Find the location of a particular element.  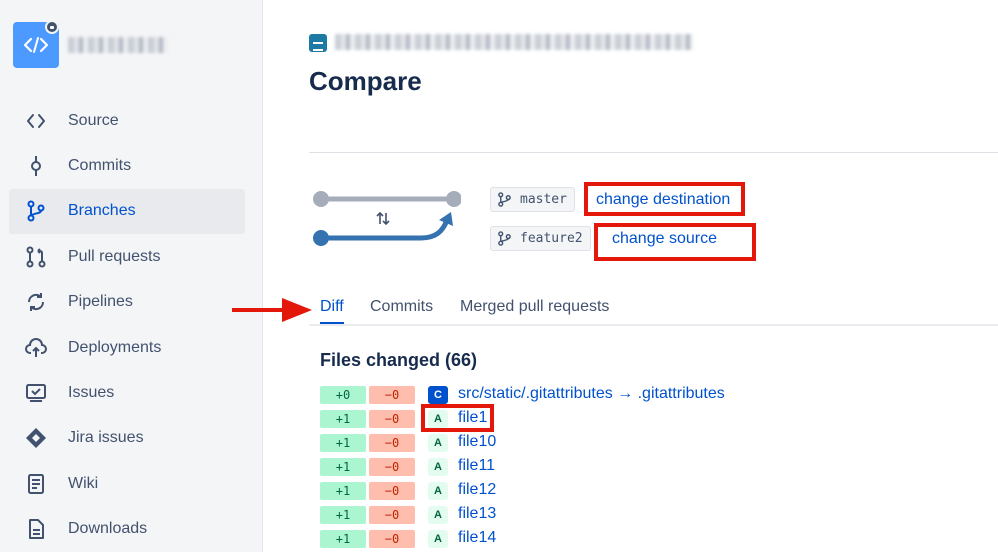

file-status-badge: C is located at coordinates (438, 395).